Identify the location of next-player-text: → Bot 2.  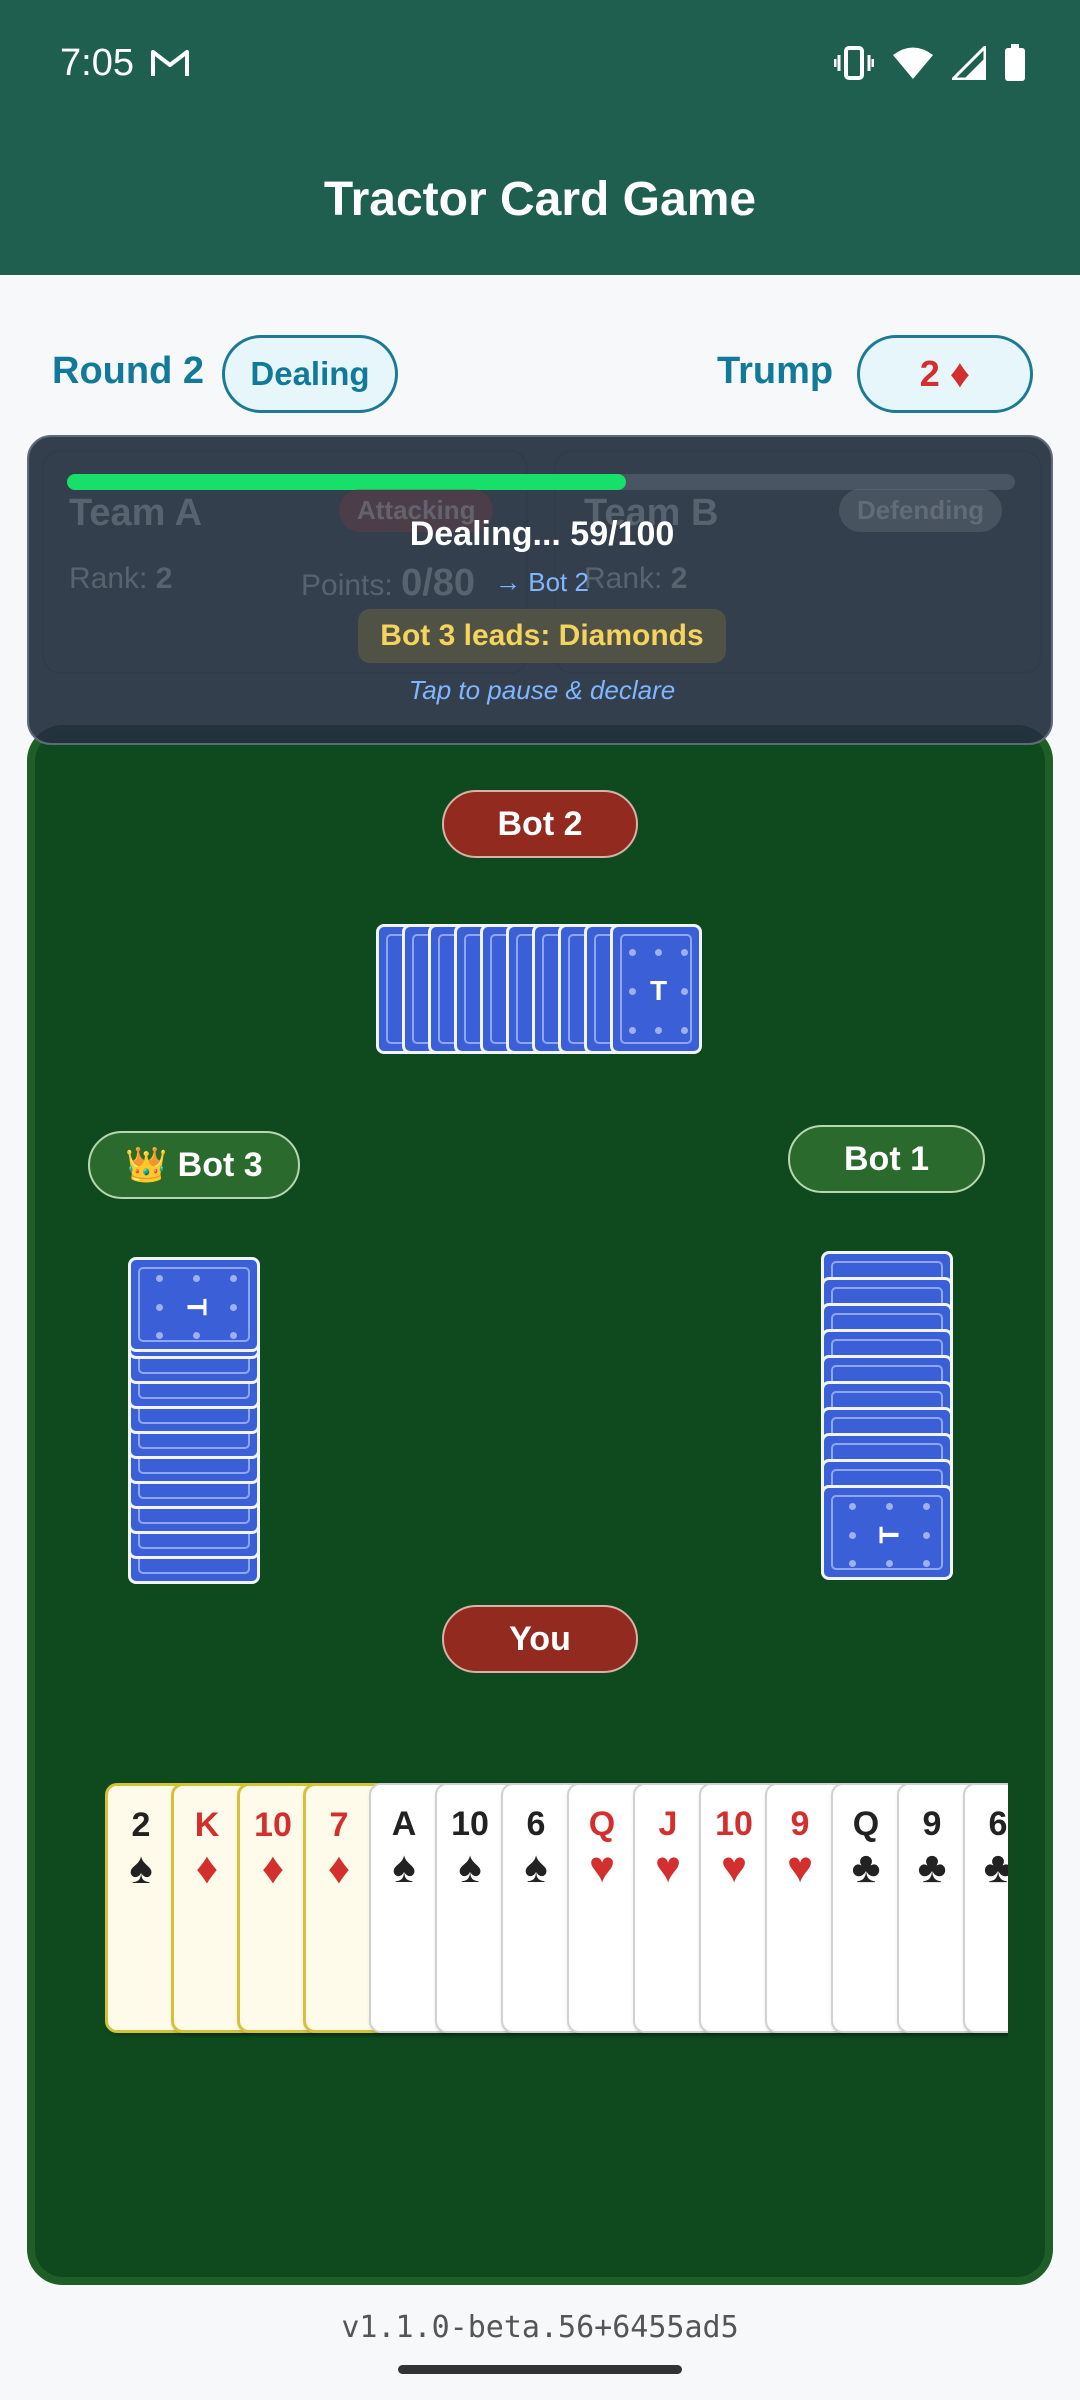
(542, 582).